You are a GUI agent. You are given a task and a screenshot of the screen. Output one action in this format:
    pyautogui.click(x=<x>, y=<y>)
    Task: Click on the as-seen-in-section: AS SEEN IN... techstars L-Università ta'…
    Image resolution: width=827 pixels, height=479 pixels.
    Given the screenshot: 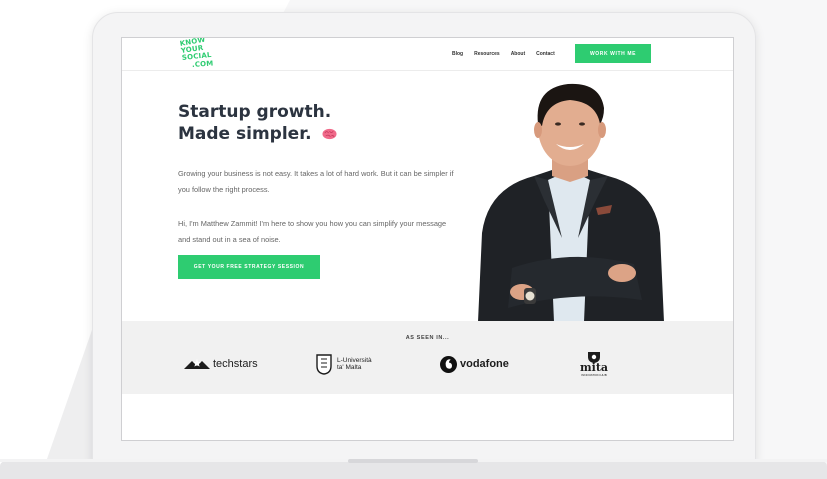 What is the action you would take?
    pyautogui.click(x=427, y=357)
    